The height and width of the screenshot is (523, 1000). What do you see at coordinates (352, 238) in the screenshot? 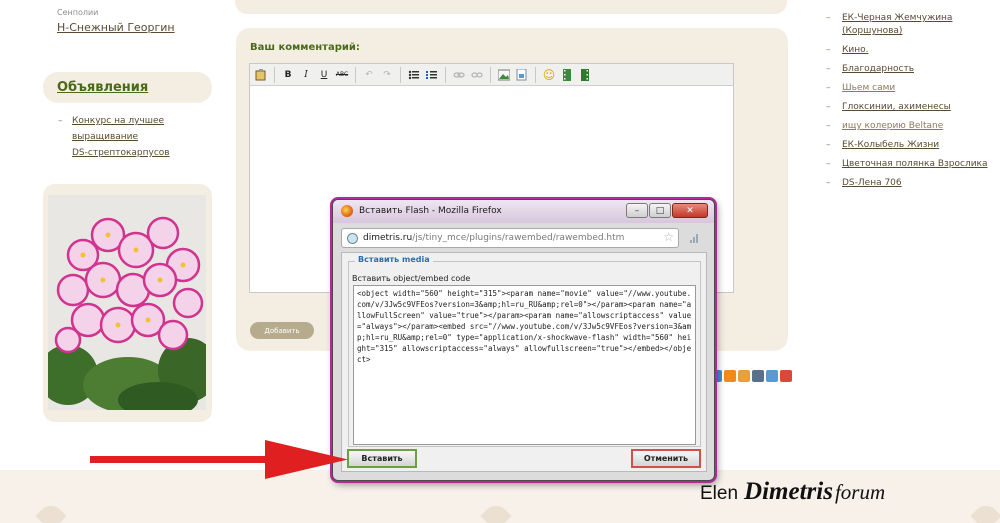
I see `globe-icon` at bounding box center [352, 238].